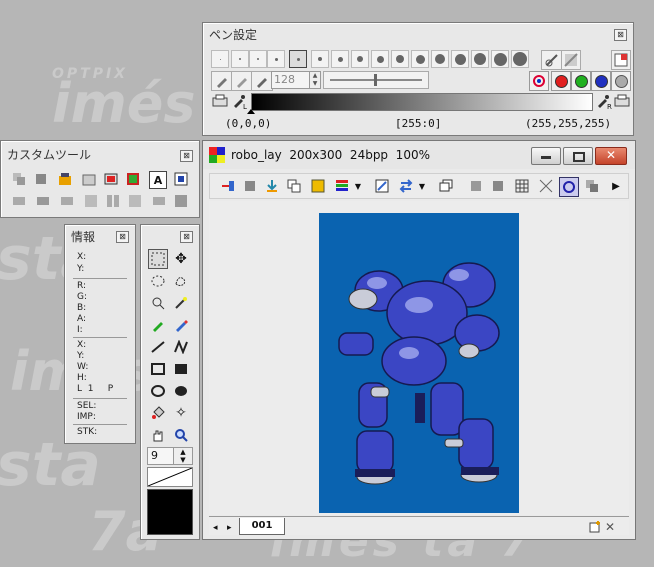 This screenshot has width=654, height=567. Describe the element at coordinates (342, 186) in the screenshot. I see `palette-icon` at that location.